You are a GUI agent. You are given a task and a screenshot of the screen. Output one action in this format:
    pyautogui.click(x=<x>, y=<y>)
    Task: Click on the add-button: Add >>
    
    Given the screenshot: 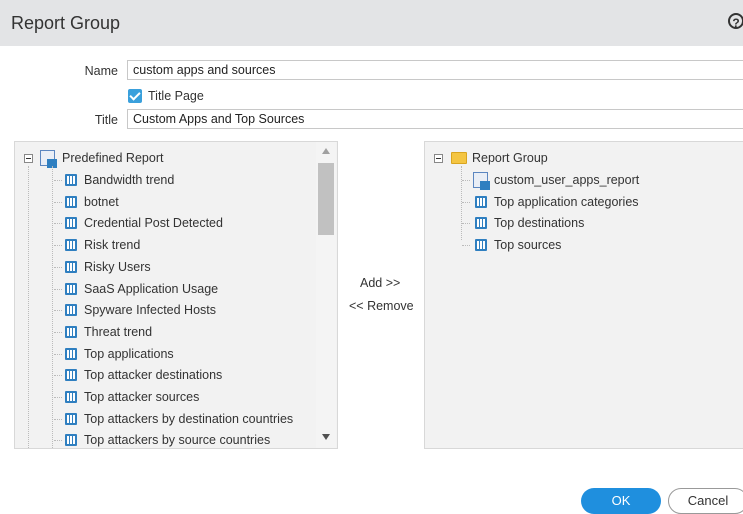 What is the action you would take?
    pyautogui.click(x=380, y=283)
    